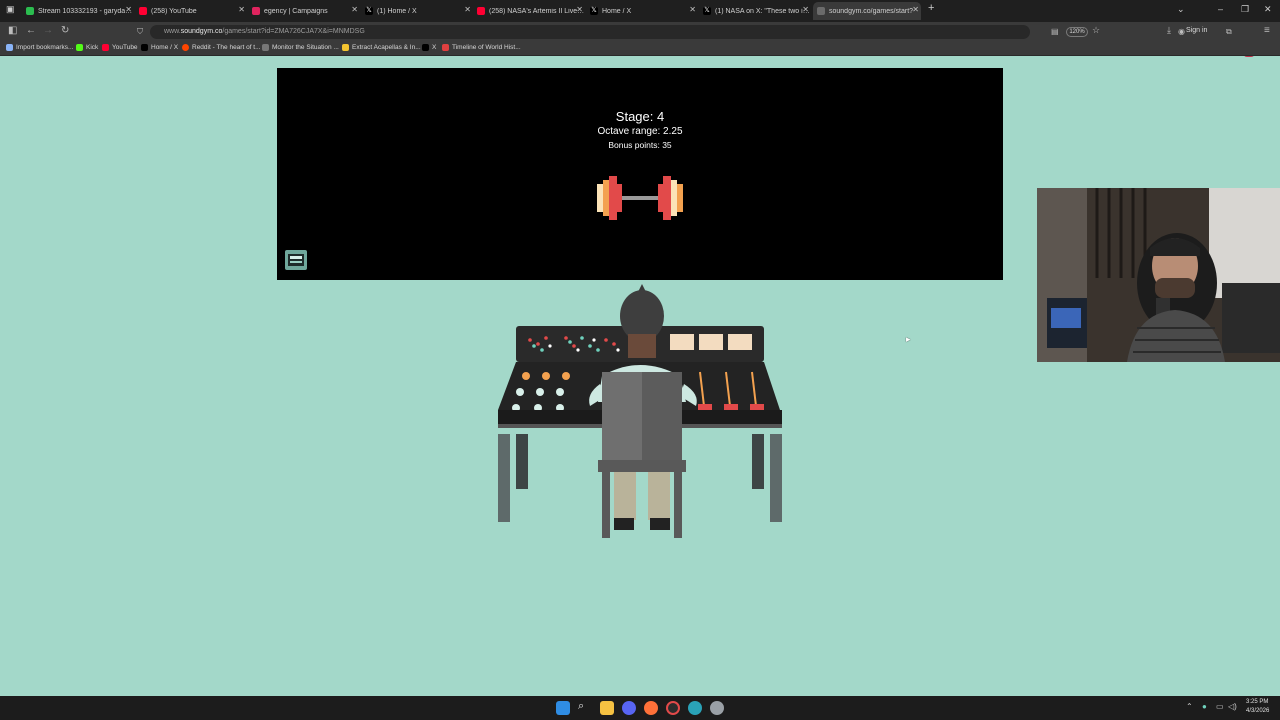 This screenshot has width=1280, height=720. I want to click on url-path: /games/start?id=ZMA726CJA7X&i=MNMDSG, so click(293, 31).